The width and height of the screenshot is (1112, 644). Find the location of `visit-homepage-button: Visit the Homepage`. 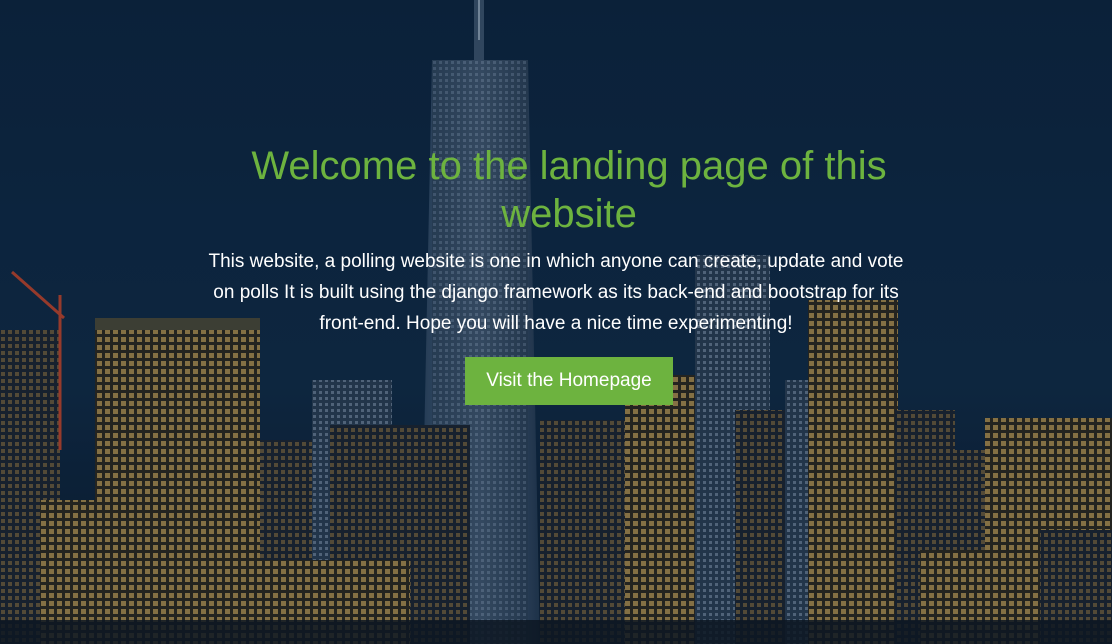

visit-homepage-button: Visit the Homepage is located at coordinates (569, 381).